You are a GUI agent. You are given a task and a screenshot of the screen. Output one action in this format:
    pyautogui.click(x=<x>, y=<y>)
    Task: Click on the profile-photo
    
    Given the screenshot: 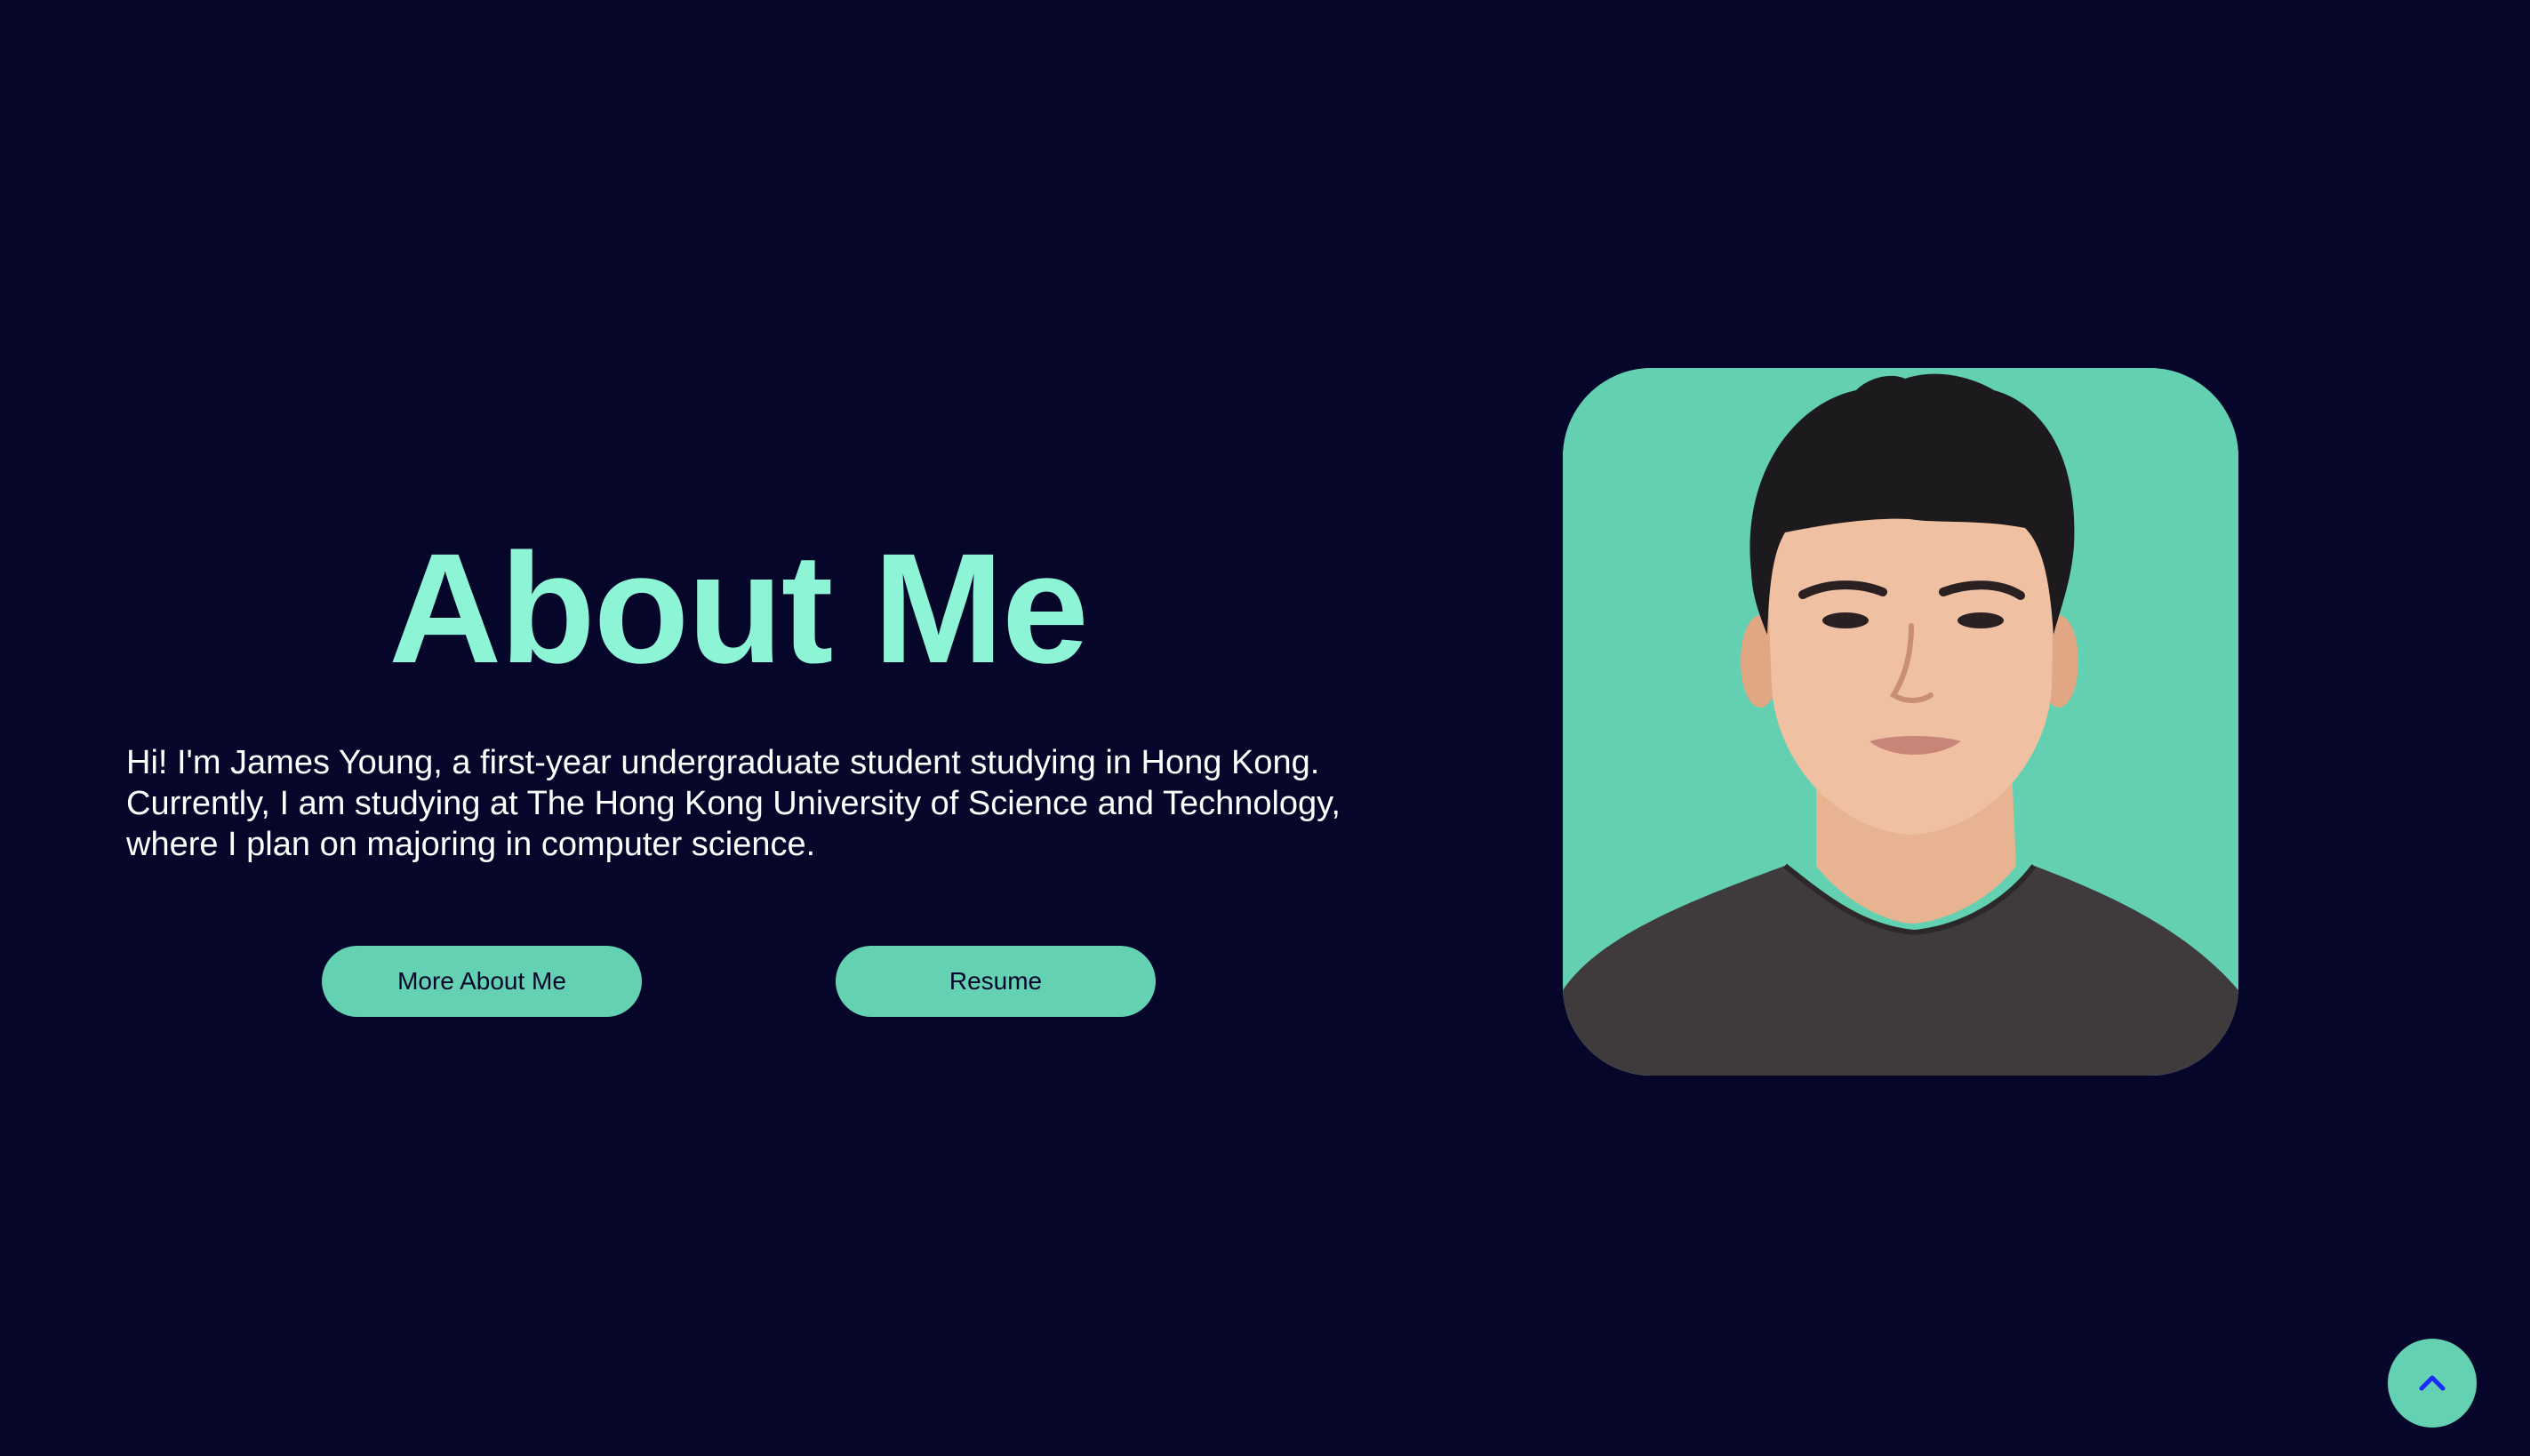 What is the action you would take?
    pyautogui.click(x=1900, y=722)
    